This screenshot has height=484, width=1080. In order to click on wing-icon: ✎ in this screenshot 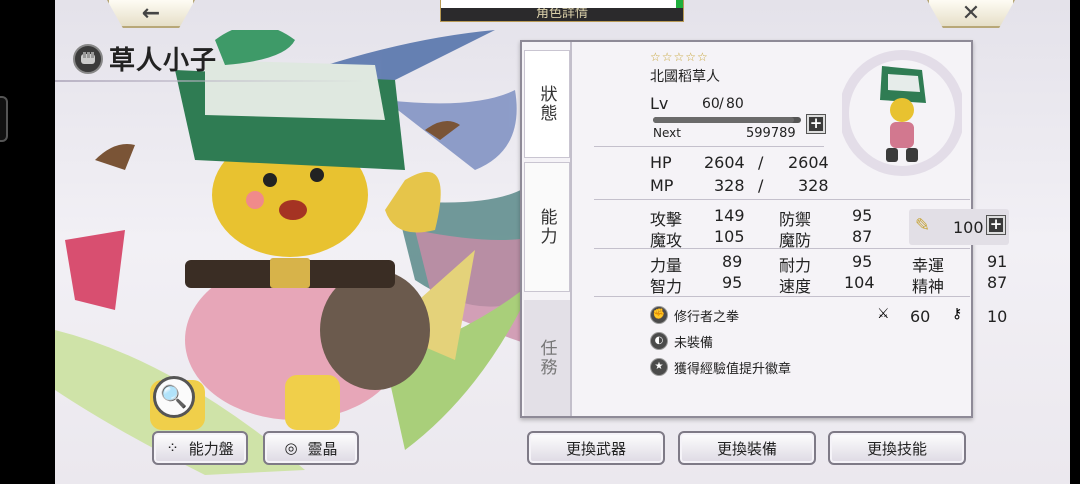, I will do `click(923, 225)`.